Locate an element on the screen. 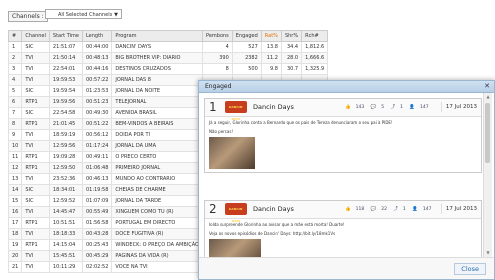  column-header: Start Time is located at coordinates (65, 36).